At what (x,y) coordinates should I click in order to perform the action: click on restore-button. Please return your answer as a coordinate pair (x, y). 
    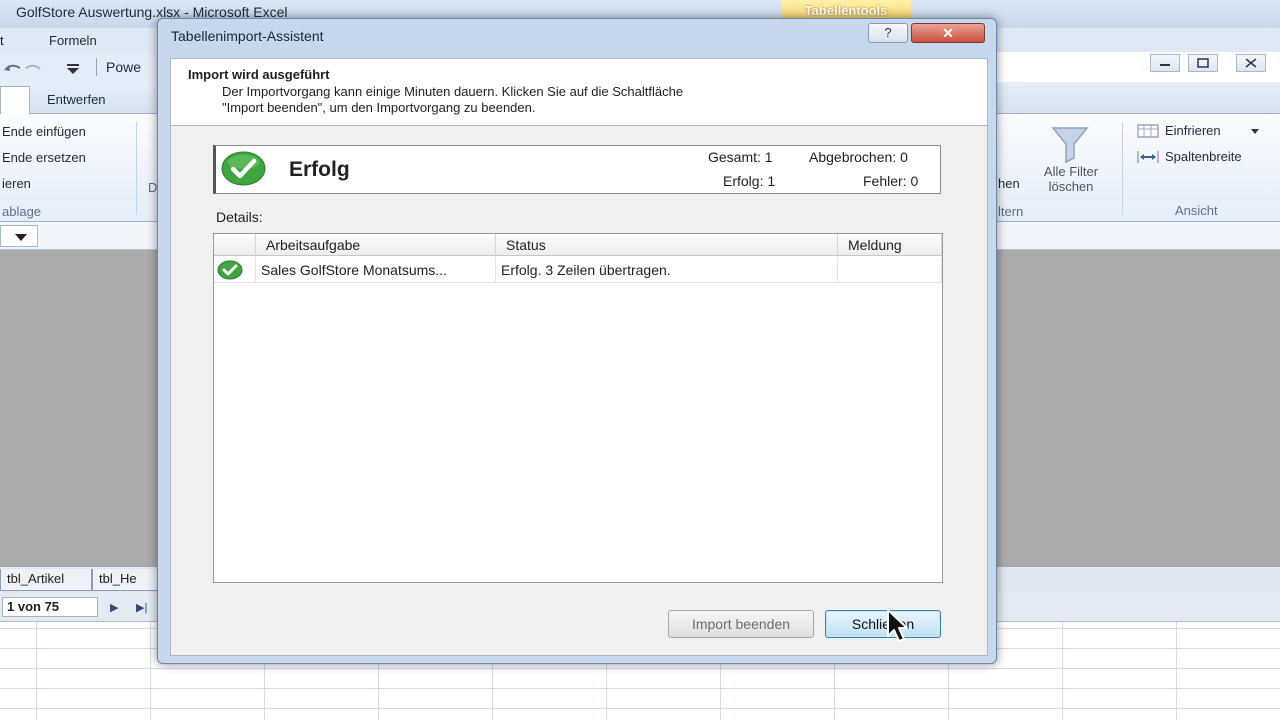
    Looking at the image, I should click on (1203, 63).